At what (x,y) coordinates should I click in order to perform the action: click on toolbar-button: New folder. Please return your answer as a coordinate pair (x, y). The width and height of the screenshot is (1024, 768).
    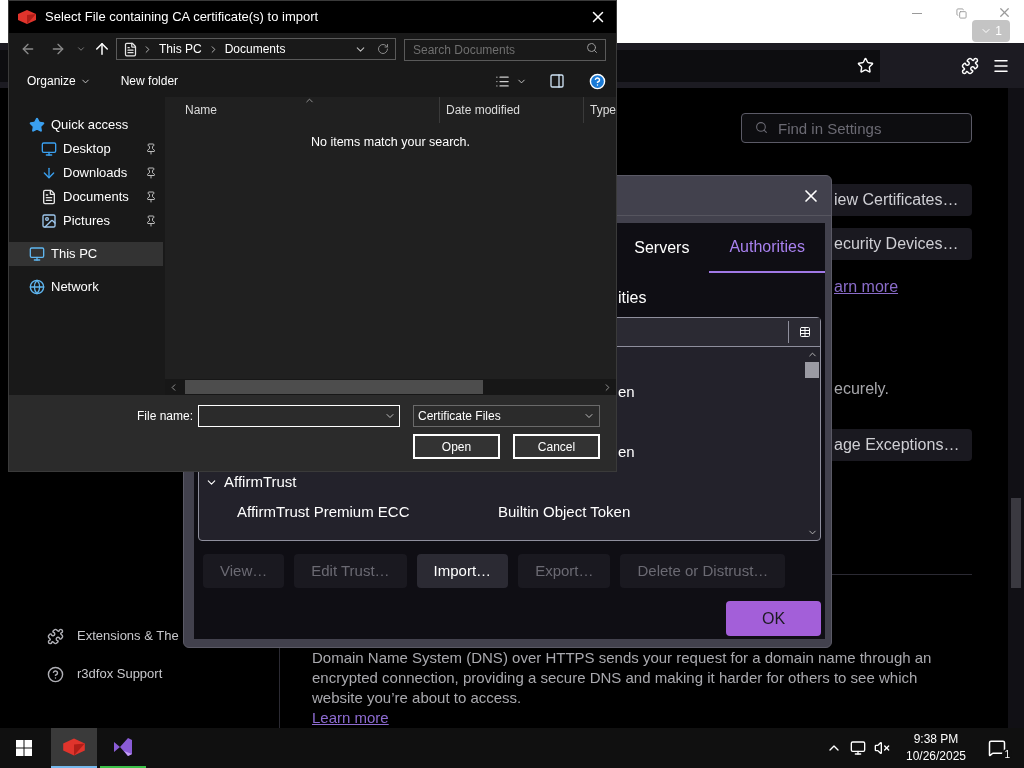
    Looking at the image, I should click on (149, 81).